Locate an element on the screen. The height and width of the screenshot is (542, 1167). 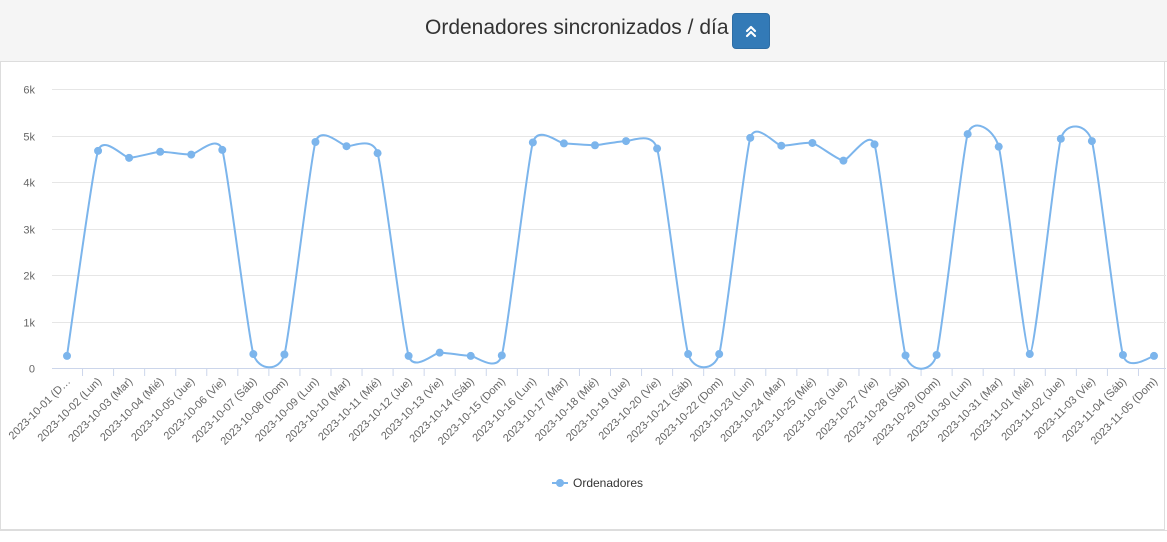
y-tick-label: 0 is located at coordinates (32, 370).